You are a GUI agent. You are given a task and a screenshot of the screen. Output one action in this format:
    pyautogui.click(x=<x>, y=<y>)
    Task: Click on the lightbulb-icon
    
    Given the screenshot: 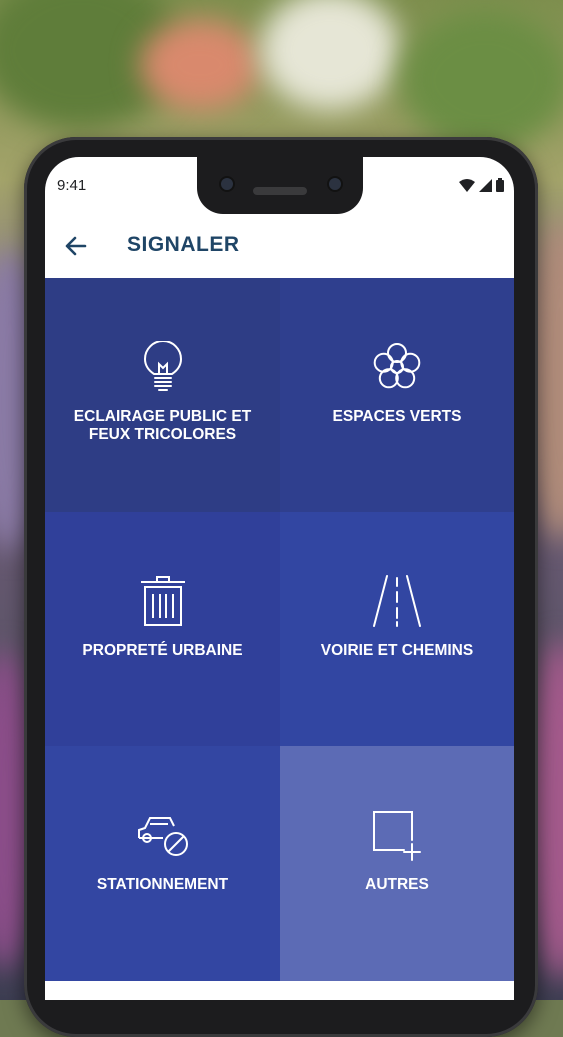 What is the action you would take?
    pyautogui.click(x=162, y=366)
    